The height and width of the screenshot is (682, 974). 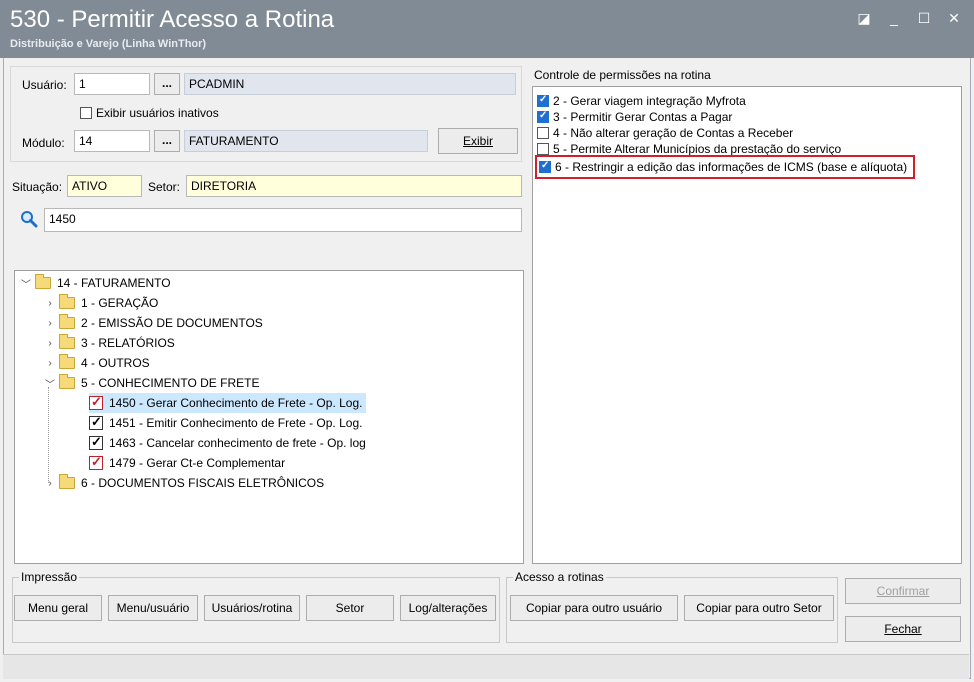 I want to click on show-inactive-label: Exibir usuários inativos, so click(x=157, y=113).